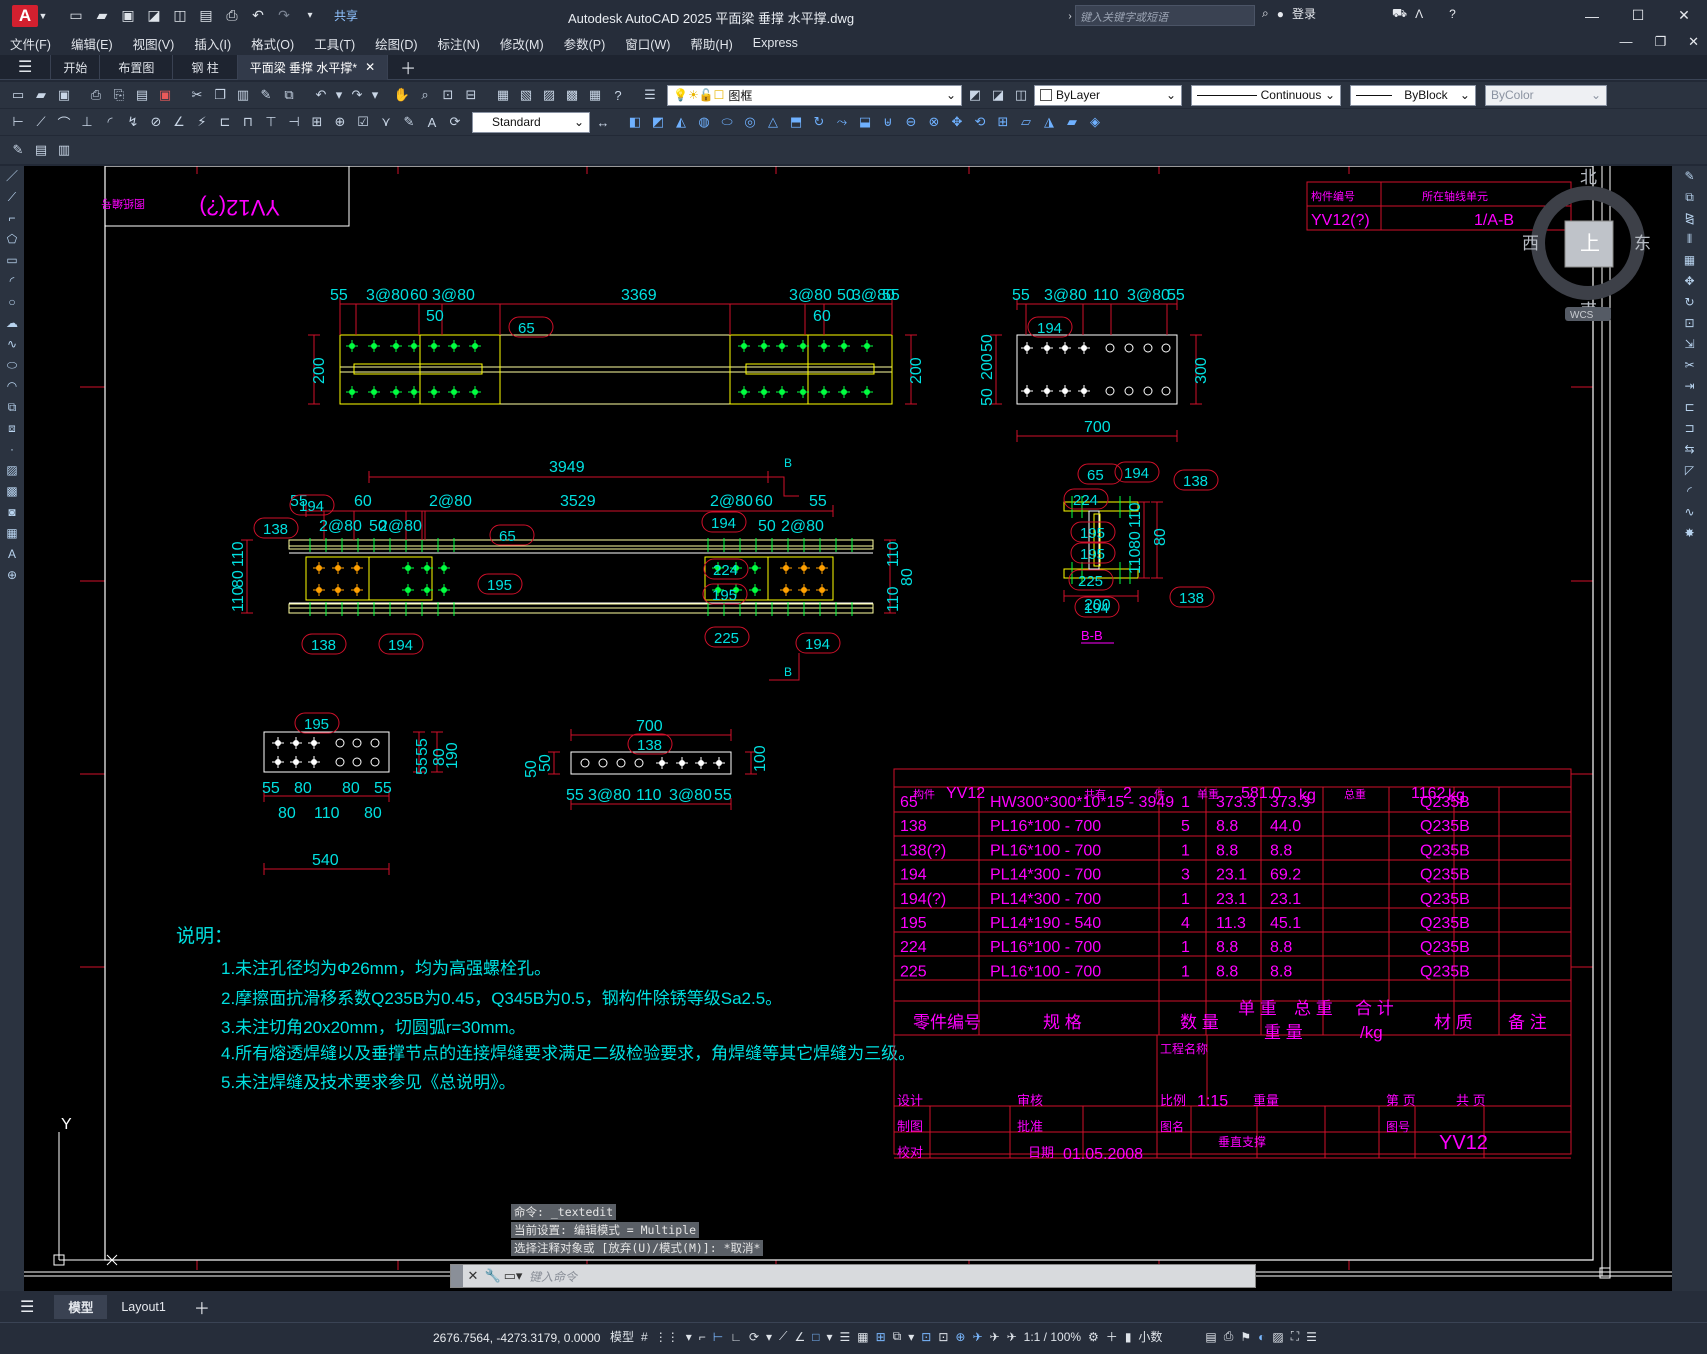 Image resolution: width=1707 pixels, height=1354 pixels. Describe the element at coordinates (1311, 1337) in the screenshot. I see `customize-status-icon: ☰` at that location.